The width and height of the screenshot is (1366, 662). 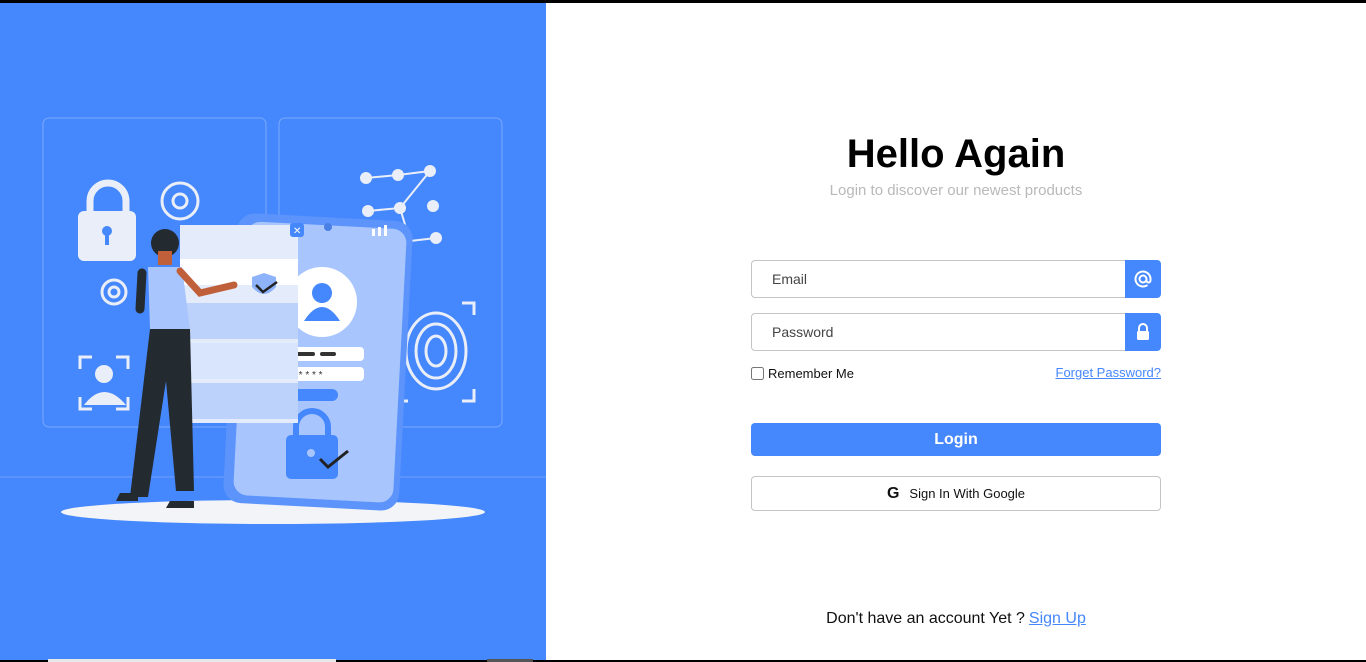 What do you see at coordinates (1143, 279) in the screenshot?
I see `at-icon` at bounding box center [1143, 279].